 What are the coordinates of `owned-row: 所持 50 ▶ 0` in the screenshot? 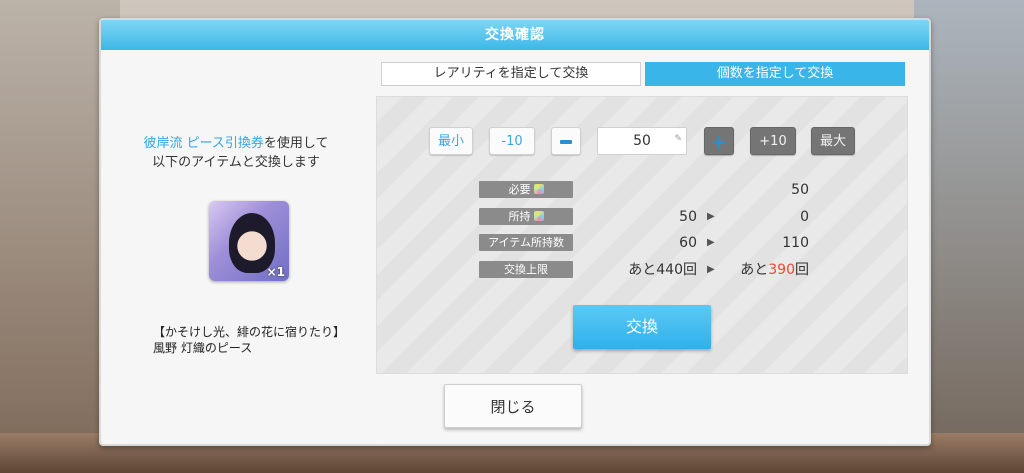 It's located at (644, 217).